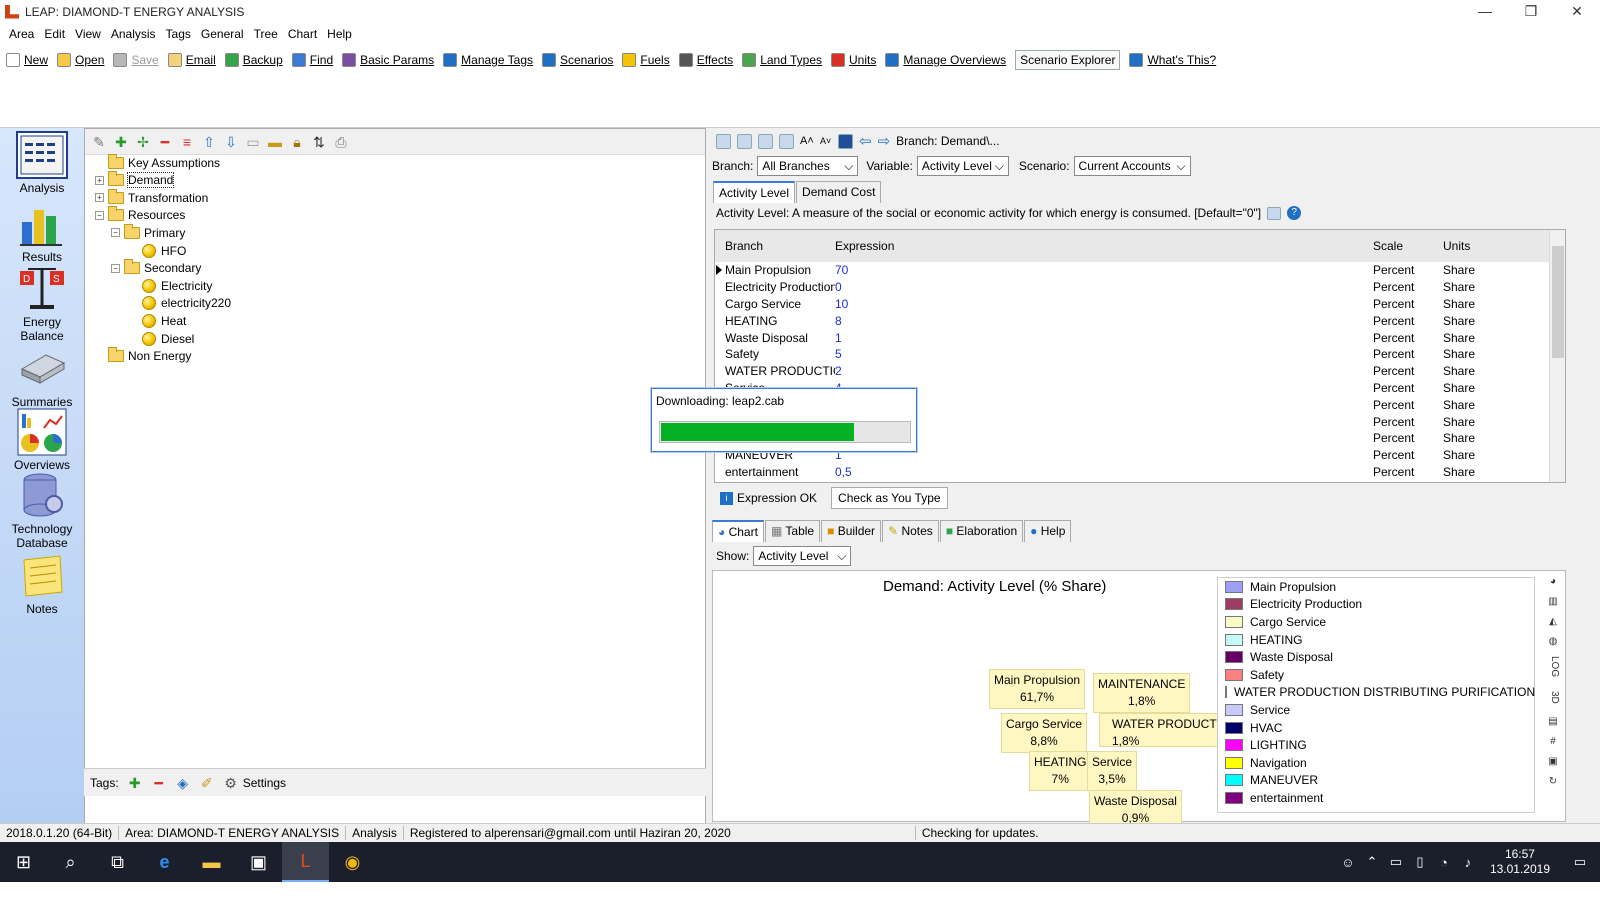 This screenshot has height=900, width=1600. I want to click on grid-row: Electricity Production 0 Percent Share, so click(1140, 287).